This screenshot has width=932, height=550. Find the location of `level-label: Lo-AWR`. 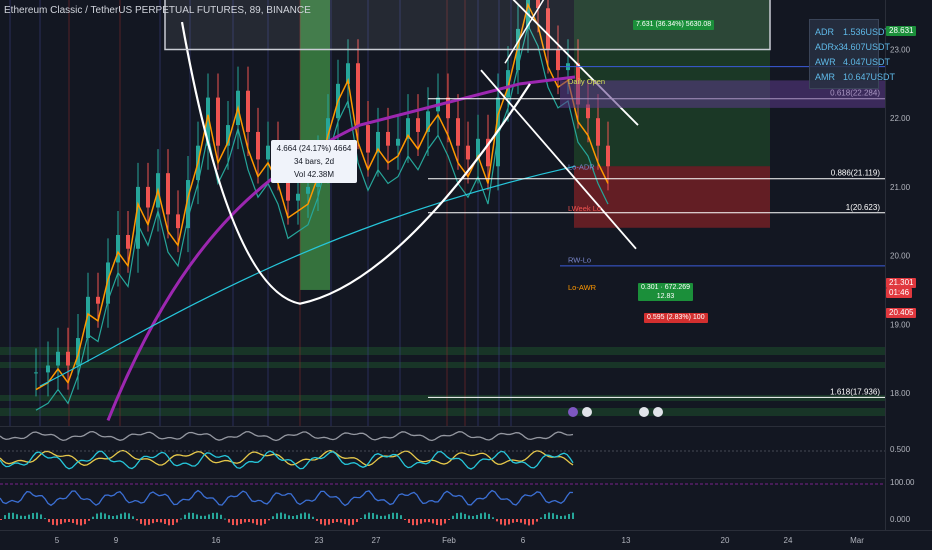

level-label: Lo-AWR is located at coordinates (582, 287).